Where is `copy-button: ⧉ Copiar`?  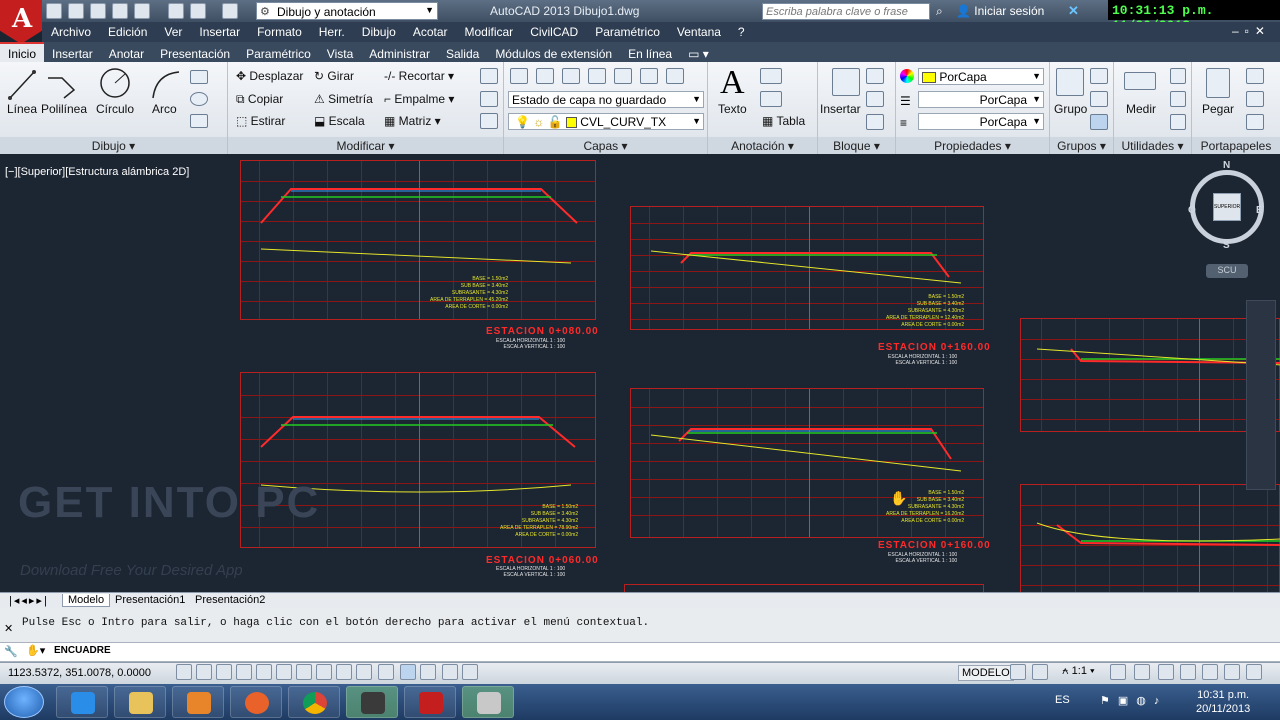
copy-button: ⧉ Copiar is located at coordinates (259, 99).